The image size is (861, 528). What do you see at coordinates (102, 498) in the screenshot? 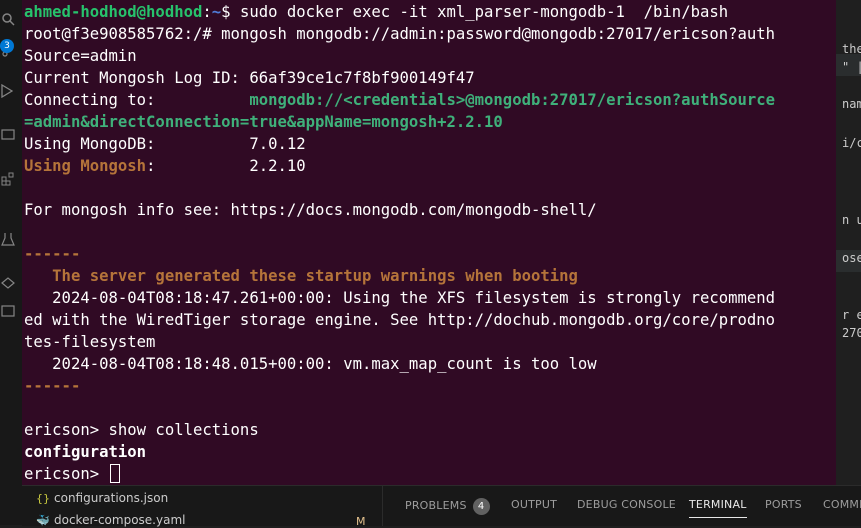
I see `explorer-file-configurations-json: {} configurations.json` at bounding box center [102, 498].